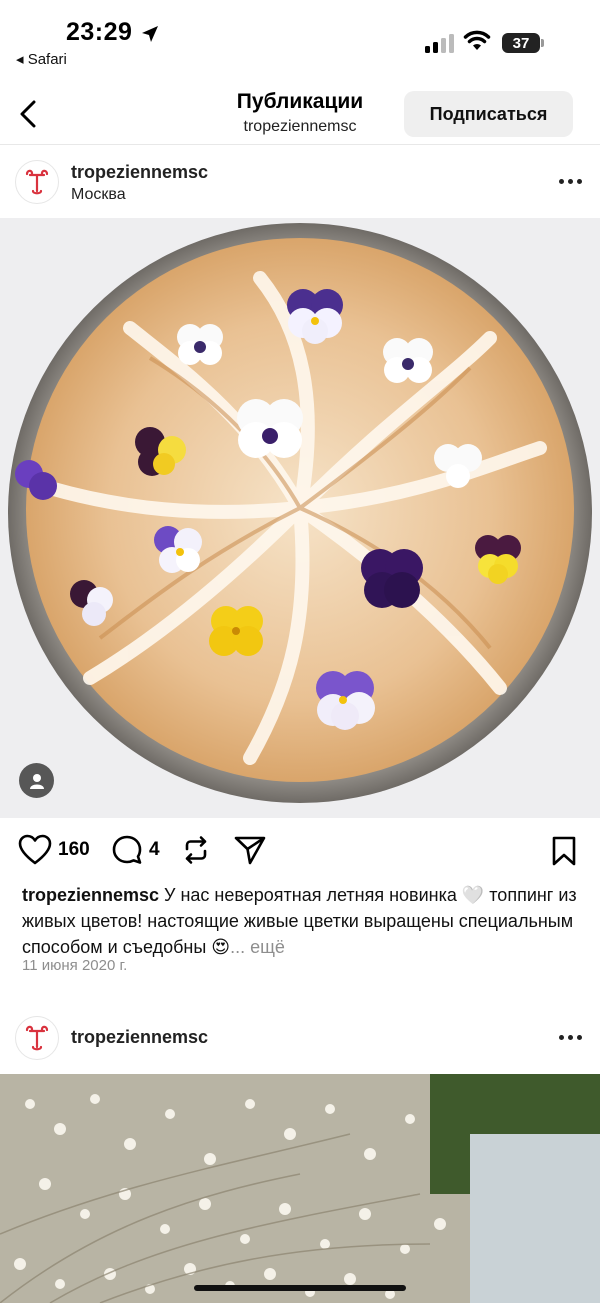 Image resolution: width=600 pixels, height=1303 pixels. What do you see at coordinates (300, 126) in the screenshot?
I see `page-subtitle: tropeziennemsc` at bounding box center [300, 126].